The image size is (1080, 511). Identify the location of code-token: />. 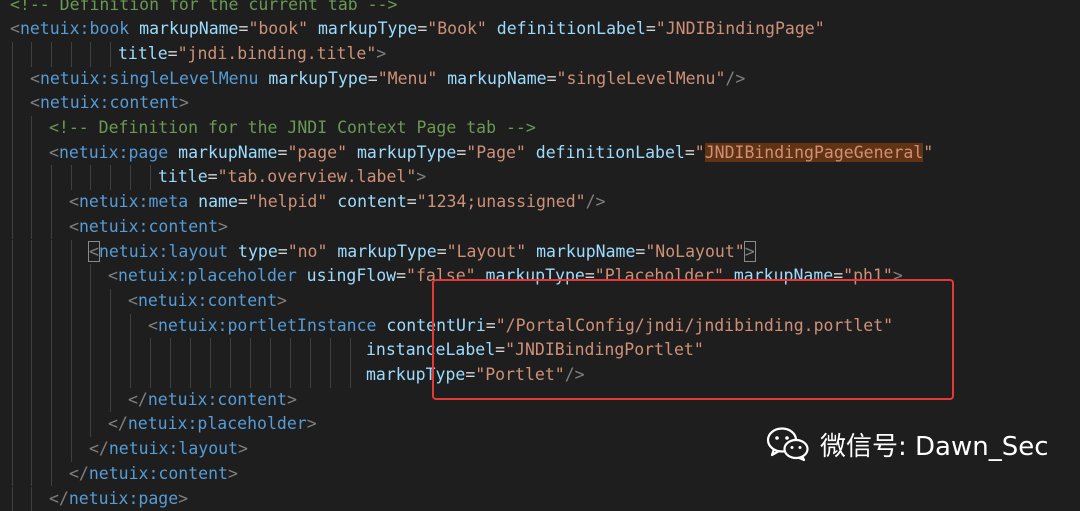
(735, 78).